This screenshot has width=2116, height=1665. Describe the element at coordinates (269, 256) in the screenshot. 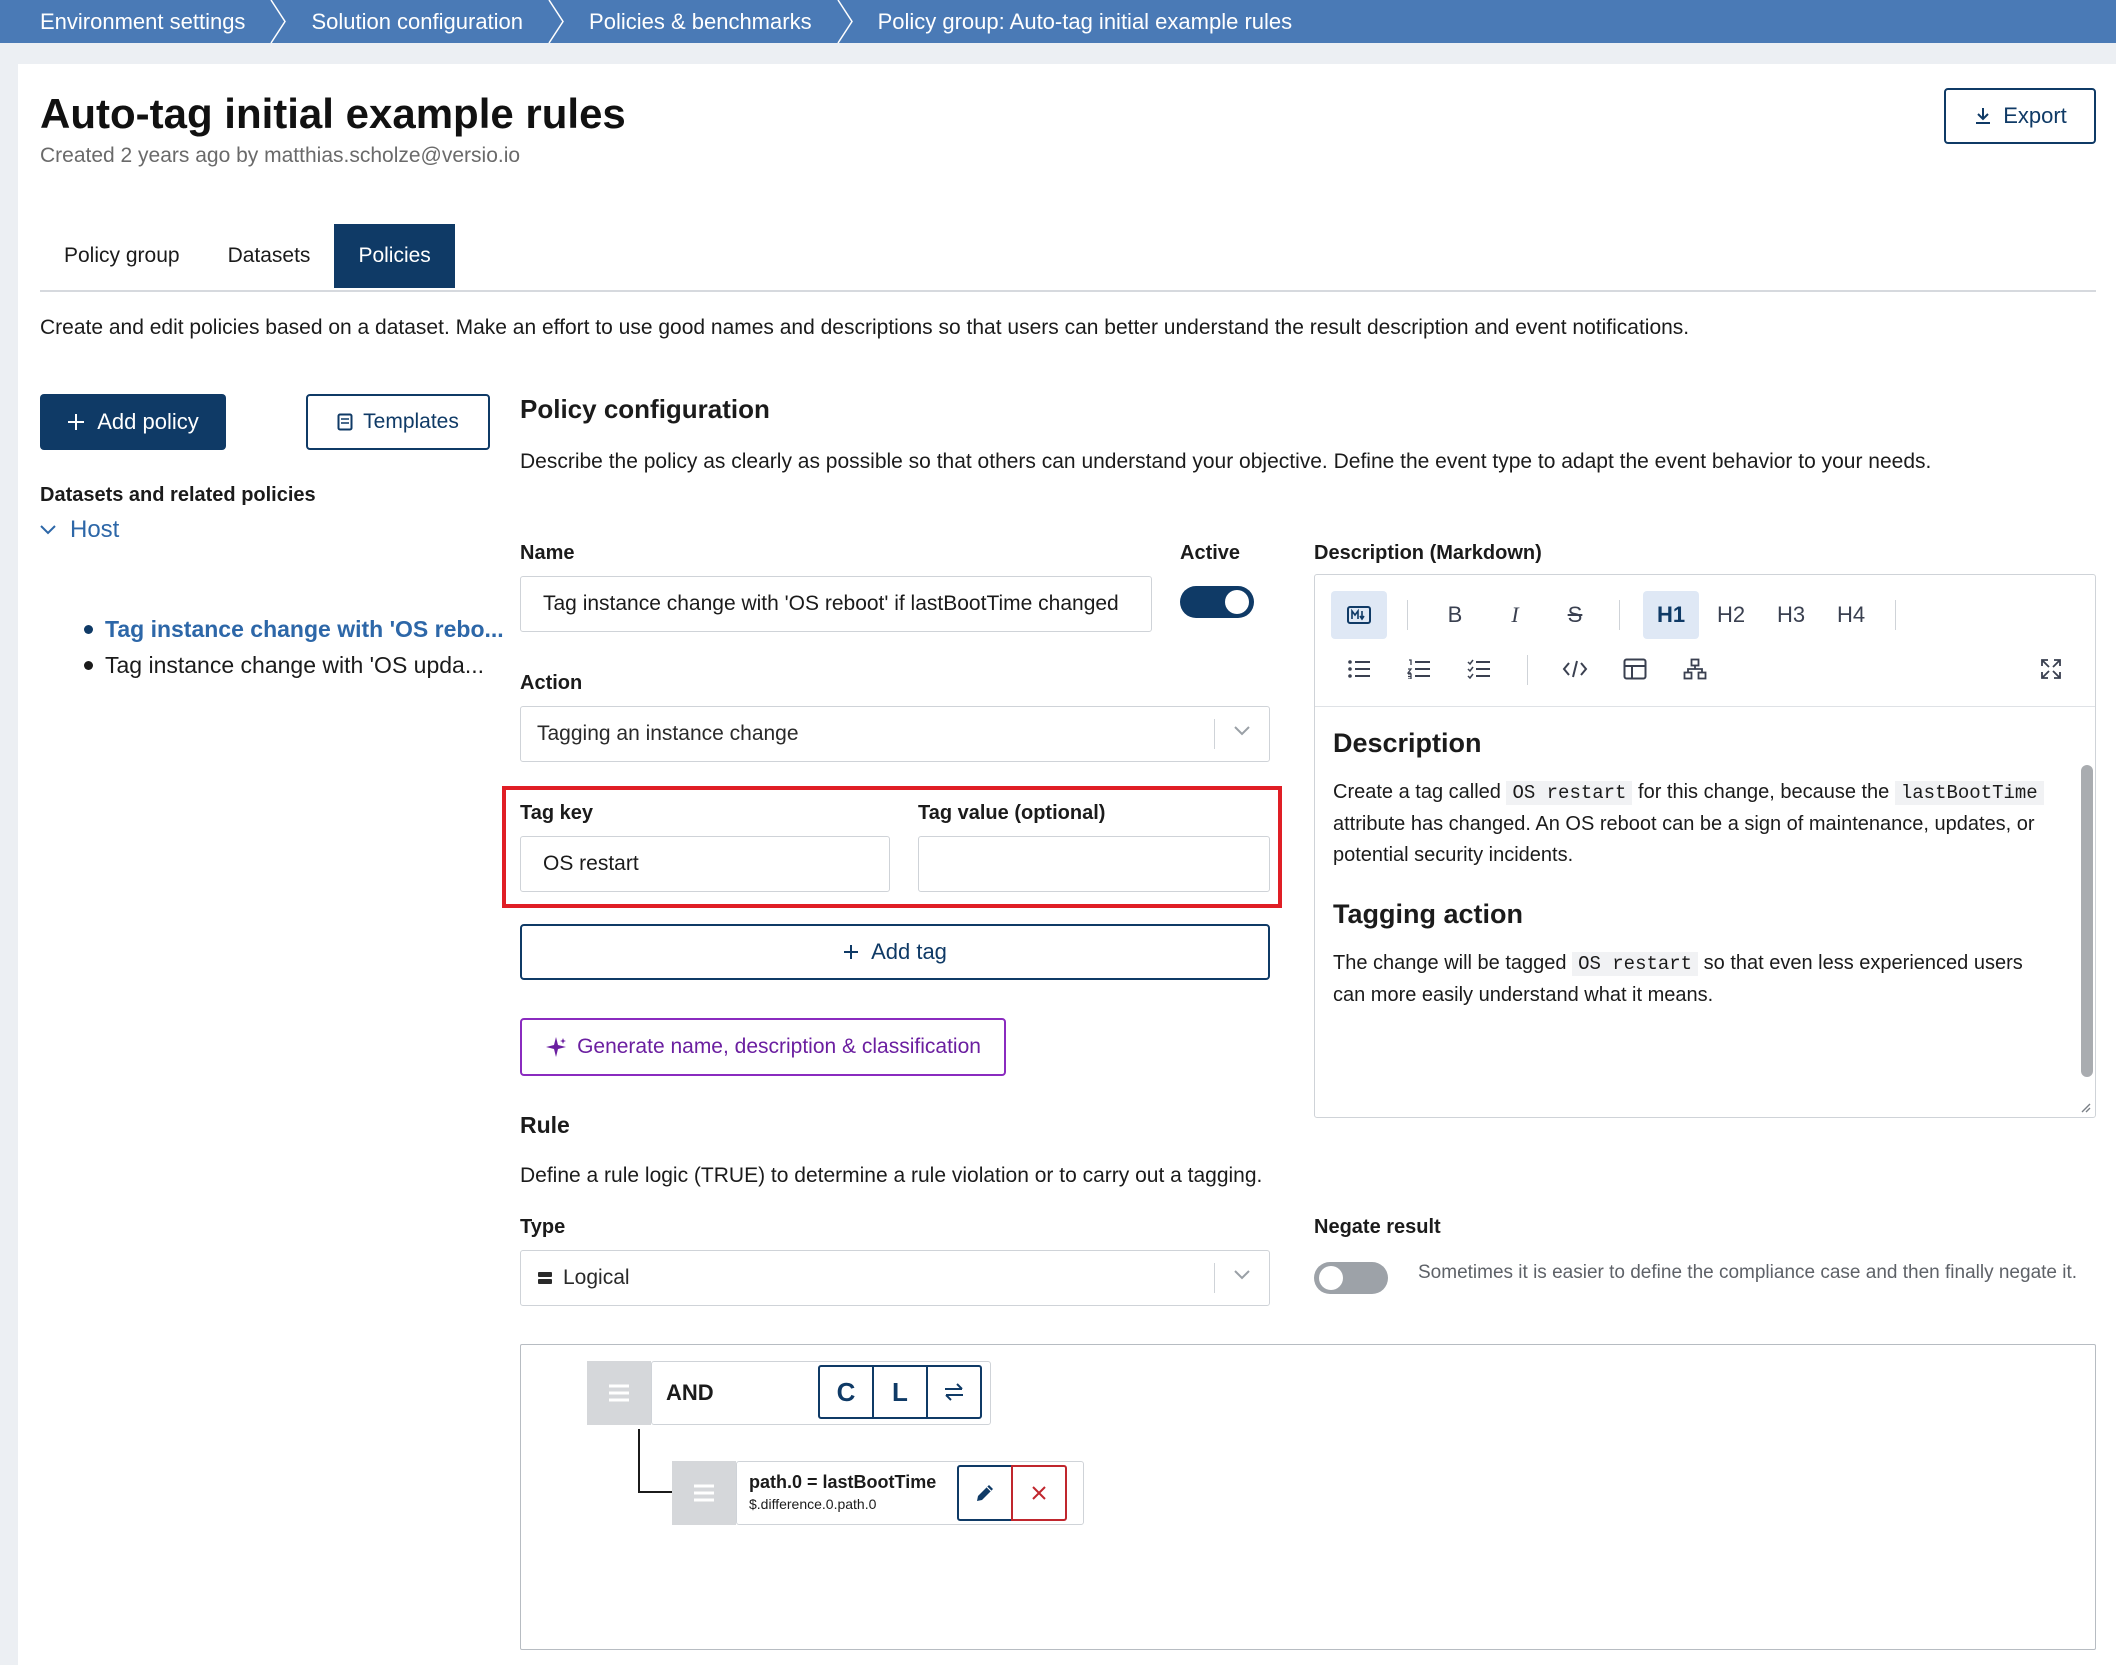

I see `tab-datasets: Datasets` at that location.